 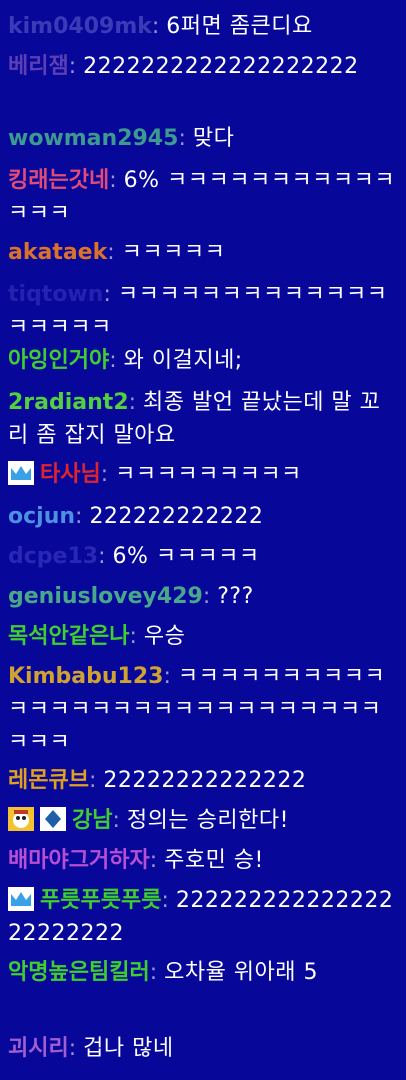 What do you see at coordinates (79, 860) in the screenshot?
I see `chat-username: 배마야그거하자` at bounding box center [79, 860].